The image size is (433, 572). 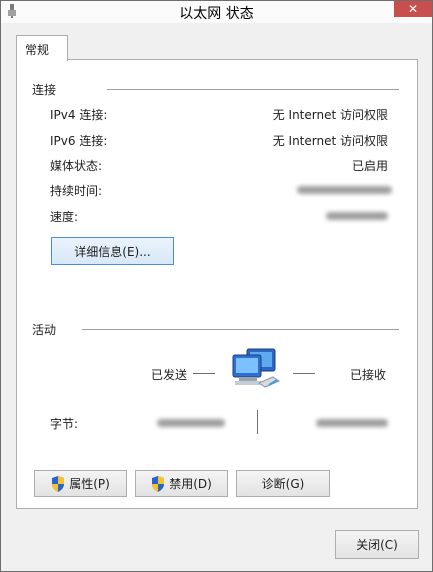 What do you see at coordinates (368, 375) in the screenshot?
I see `received-label: 已接收` at bounding box center [368, 375].